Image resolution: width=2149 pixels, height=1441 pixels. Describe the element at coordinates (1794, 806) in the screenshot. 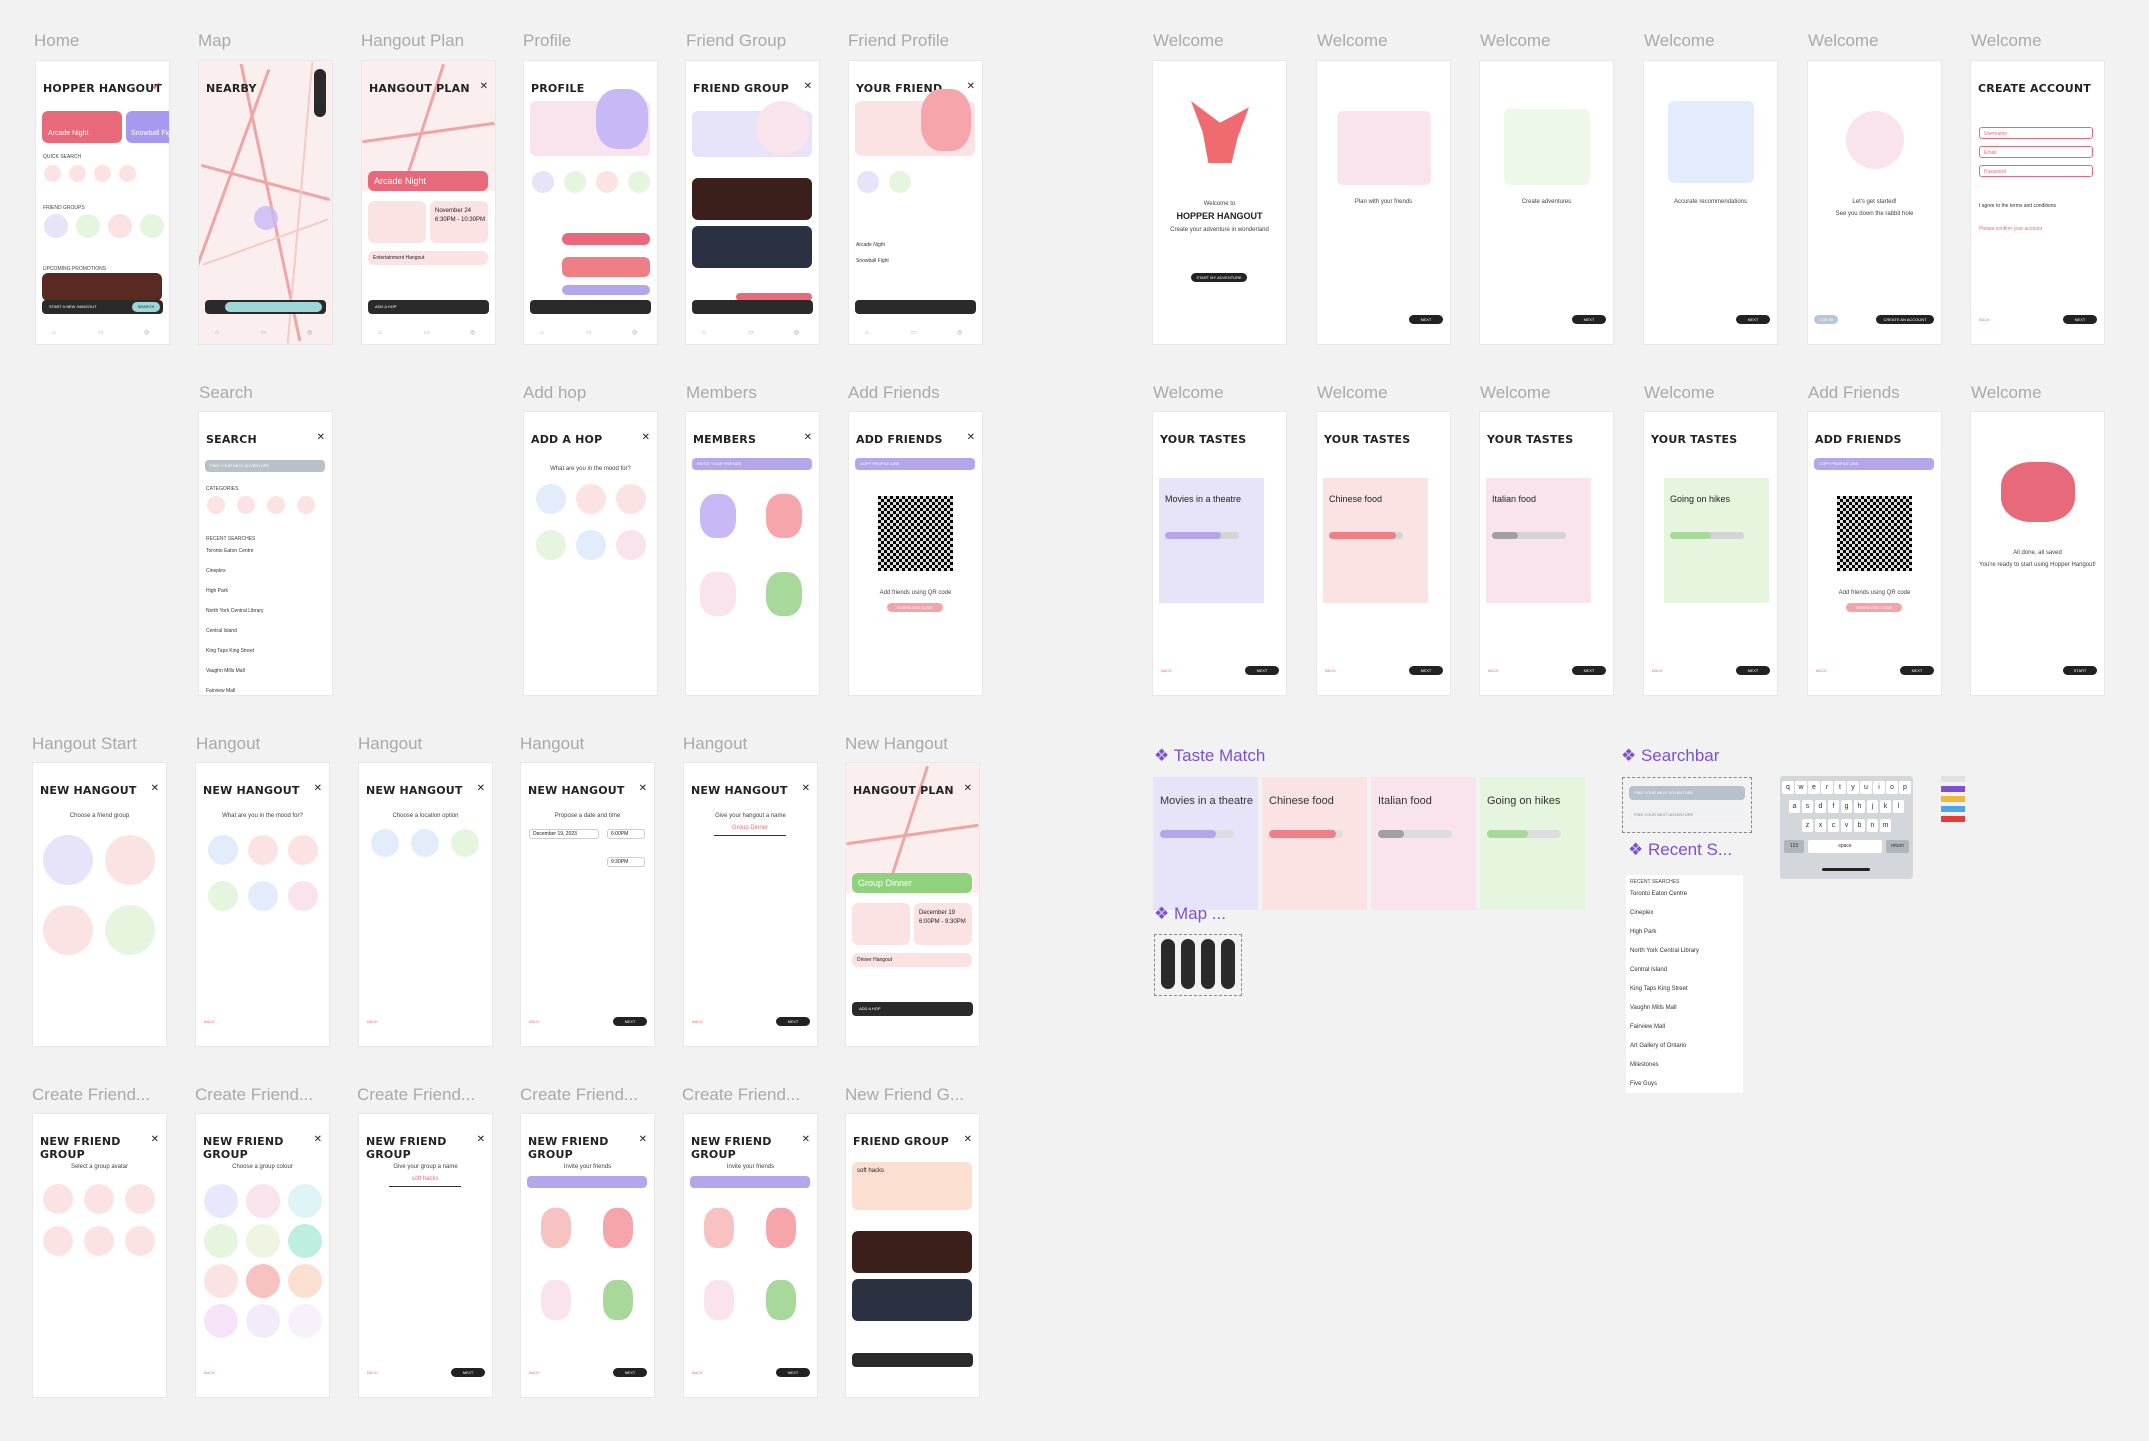

I see `key-a: a` at that location.